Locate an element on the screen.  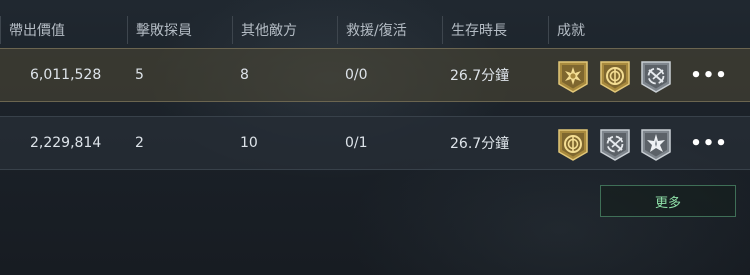
agents-defeated-cell: 5 is located at coordinates (139, 75).